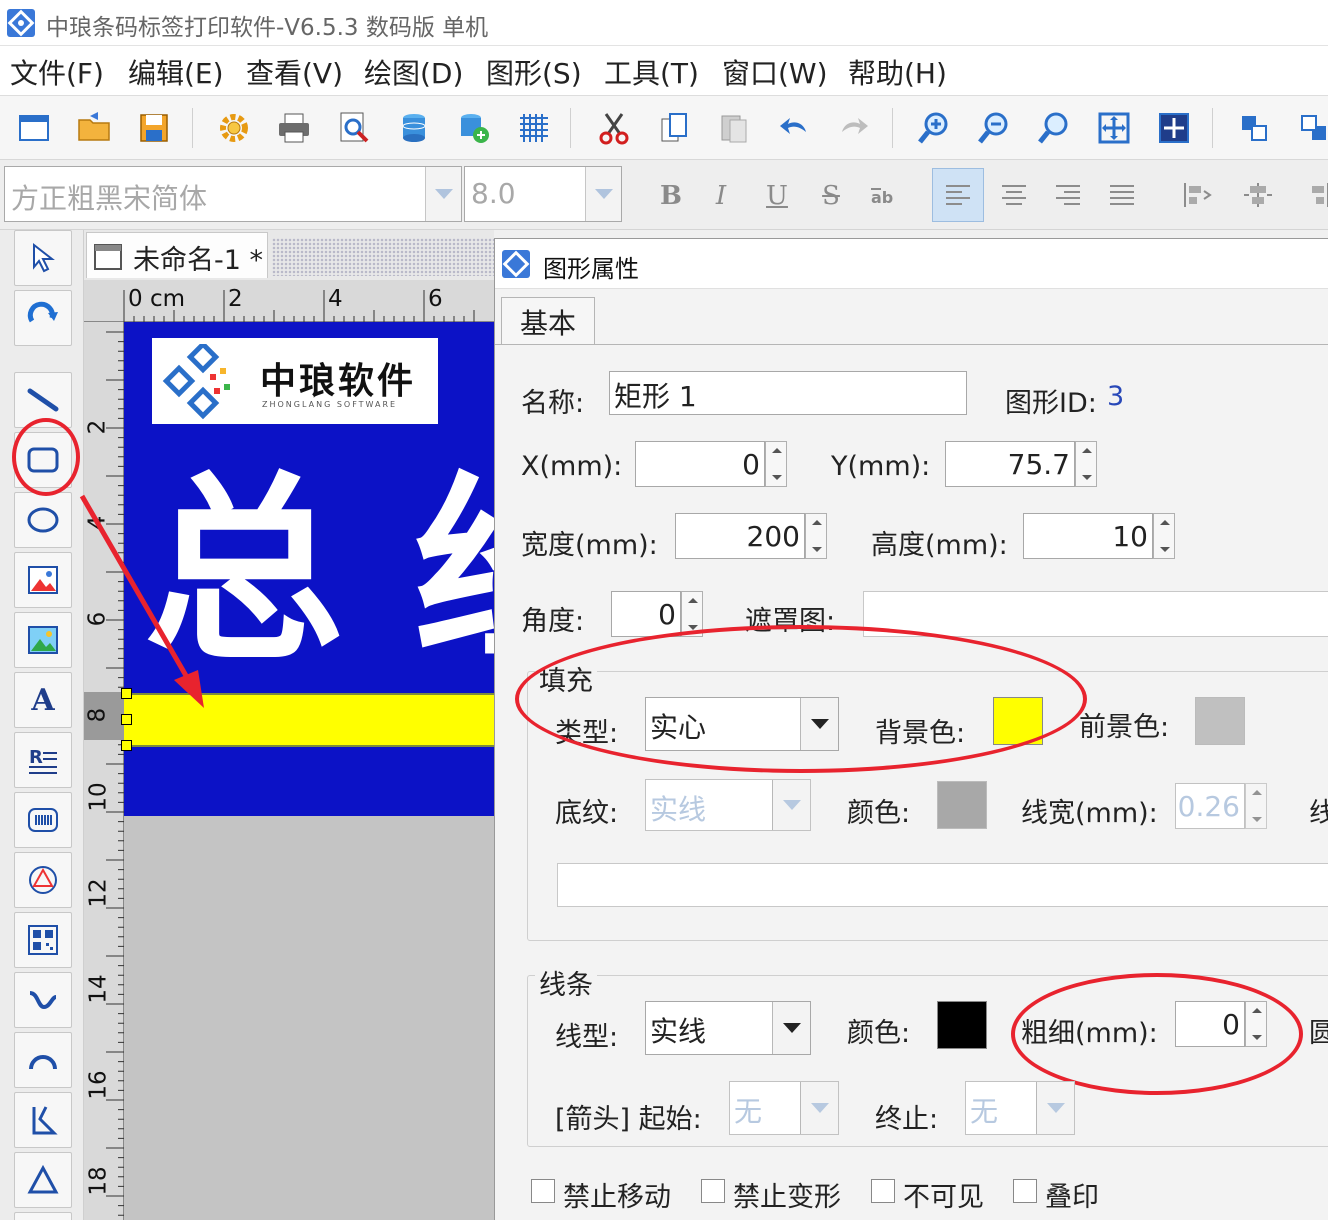 This screenshot has height=1220, width=1328. What do you see at coordinates (43, 820) in the screenshot?
I see `barcode-tool-icon` at bounding box center [43, 820].